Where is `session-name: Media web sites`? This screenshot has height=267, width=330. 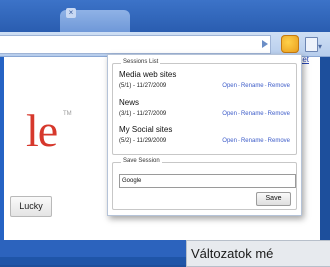 session-name: Media web sites is located at coordinates (148, 74).